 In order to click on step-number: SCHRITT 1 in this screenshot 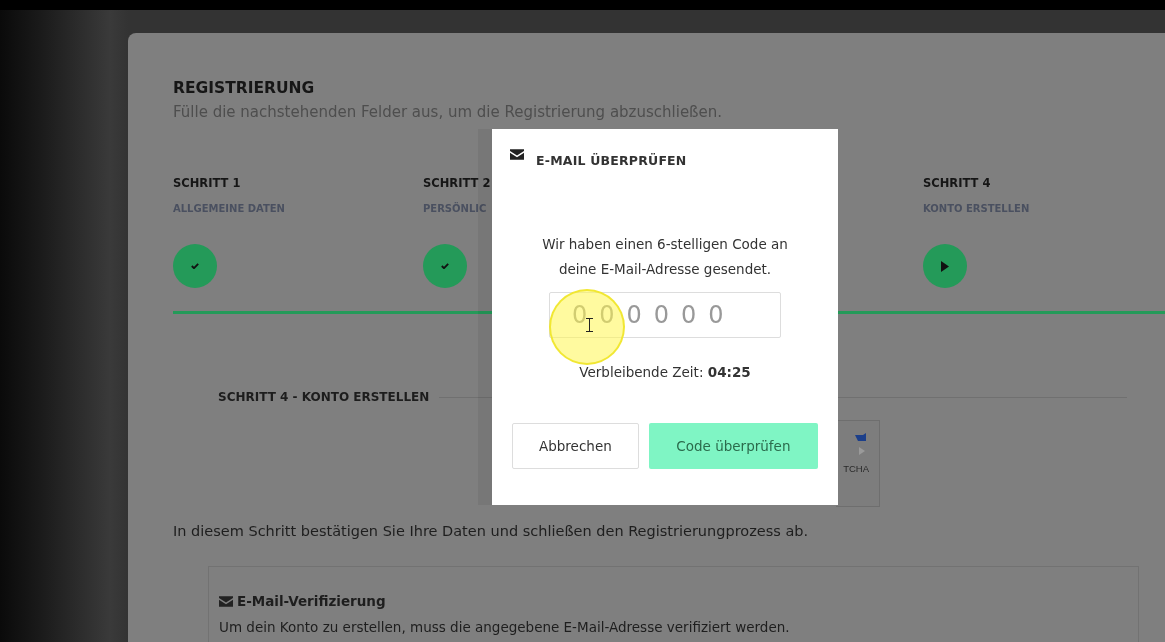, I will do `click(207, 183)`.